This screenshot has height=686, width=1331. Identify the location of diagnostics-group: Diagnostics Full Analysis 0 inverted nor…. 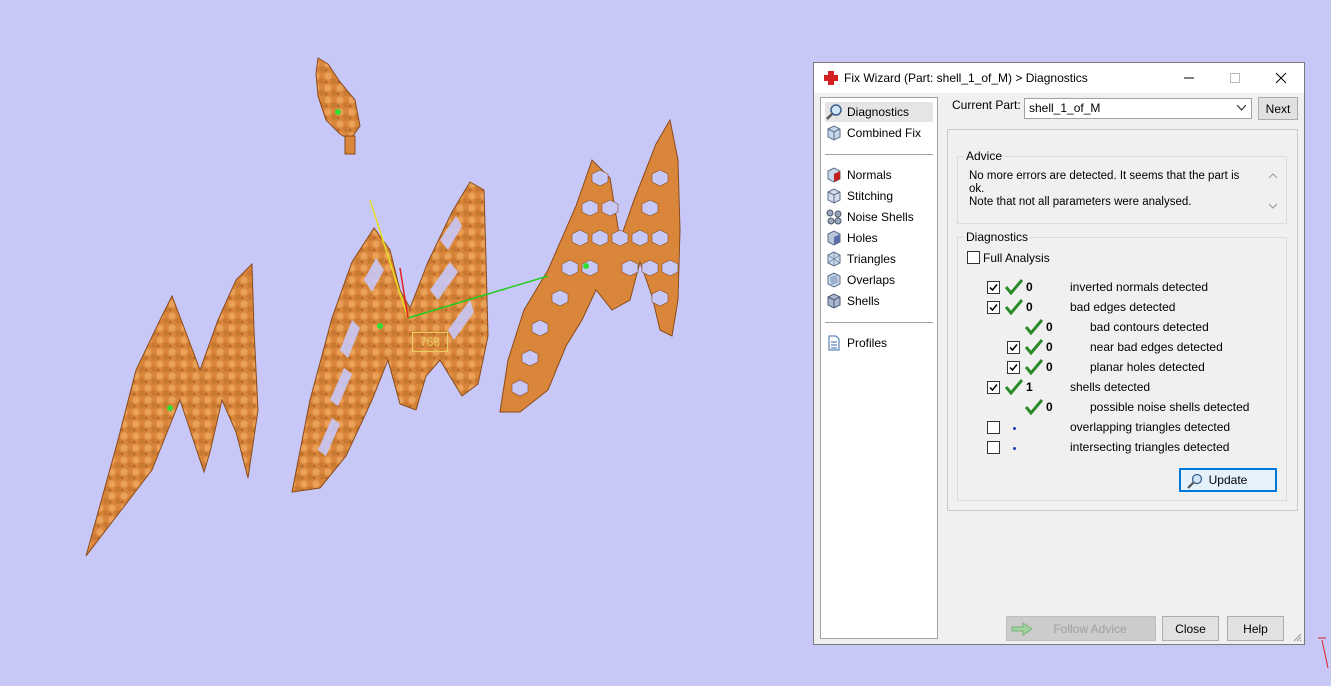
(1122, 365).